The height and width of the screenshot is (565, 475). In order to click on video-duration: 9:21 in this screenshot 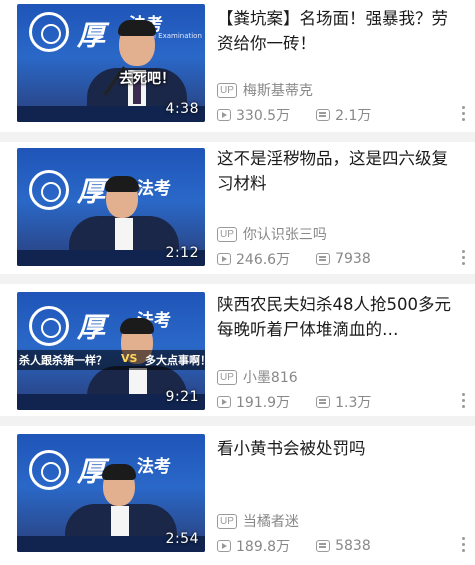, I will do `click(182, 397)`.